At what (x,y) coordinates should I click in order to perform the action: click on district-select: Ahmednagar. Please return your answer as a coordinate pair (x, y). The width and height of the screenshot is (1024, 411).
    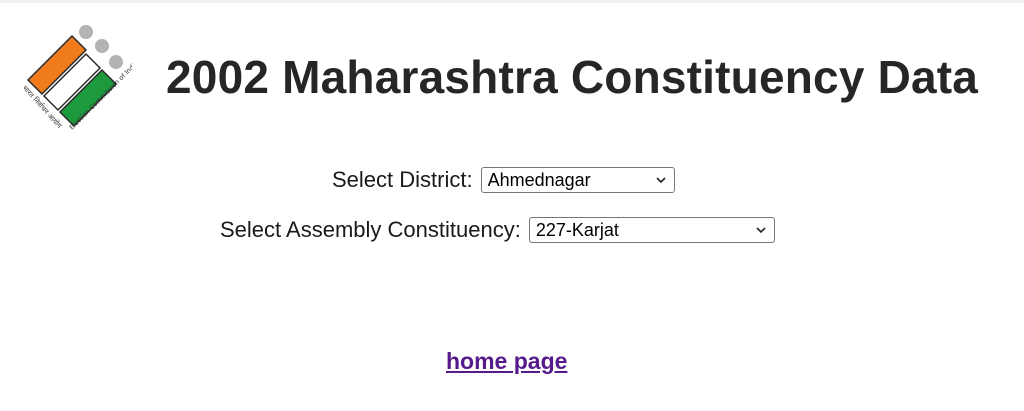
    Looking at the image, I should click on (577, 180).